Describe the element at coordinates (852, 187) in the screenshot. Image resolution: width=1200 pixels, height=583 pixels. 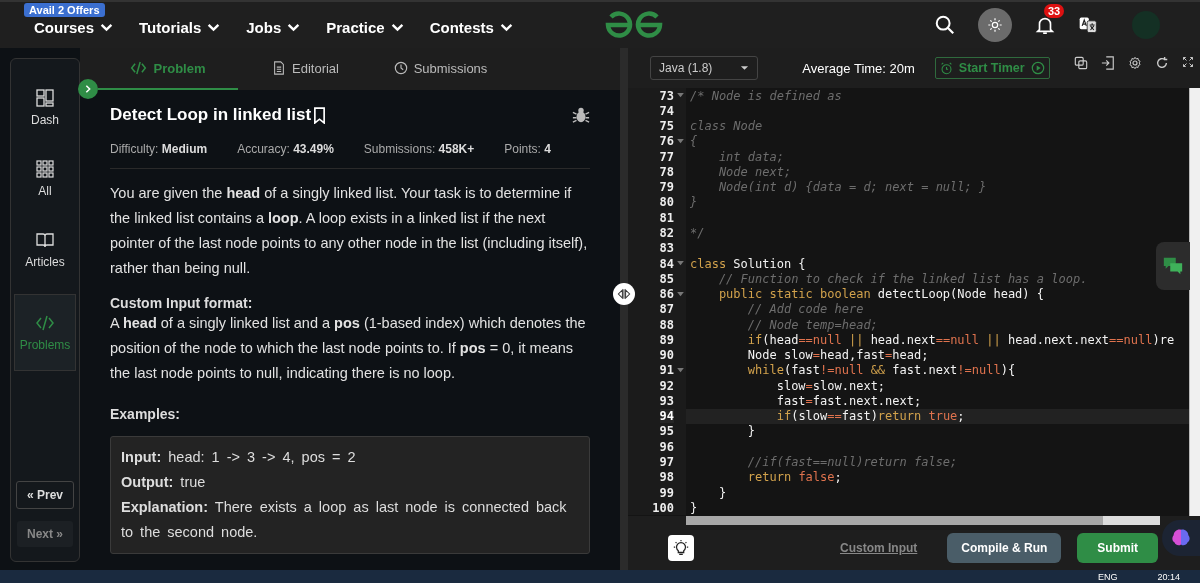
I see `code-line: Node(int d) {data = d; next = null; }` at that location.